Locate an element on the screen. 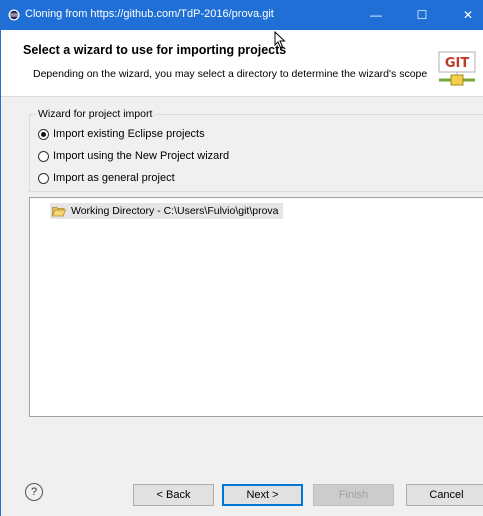  help-button: ? is located at coordinates (34, 492).